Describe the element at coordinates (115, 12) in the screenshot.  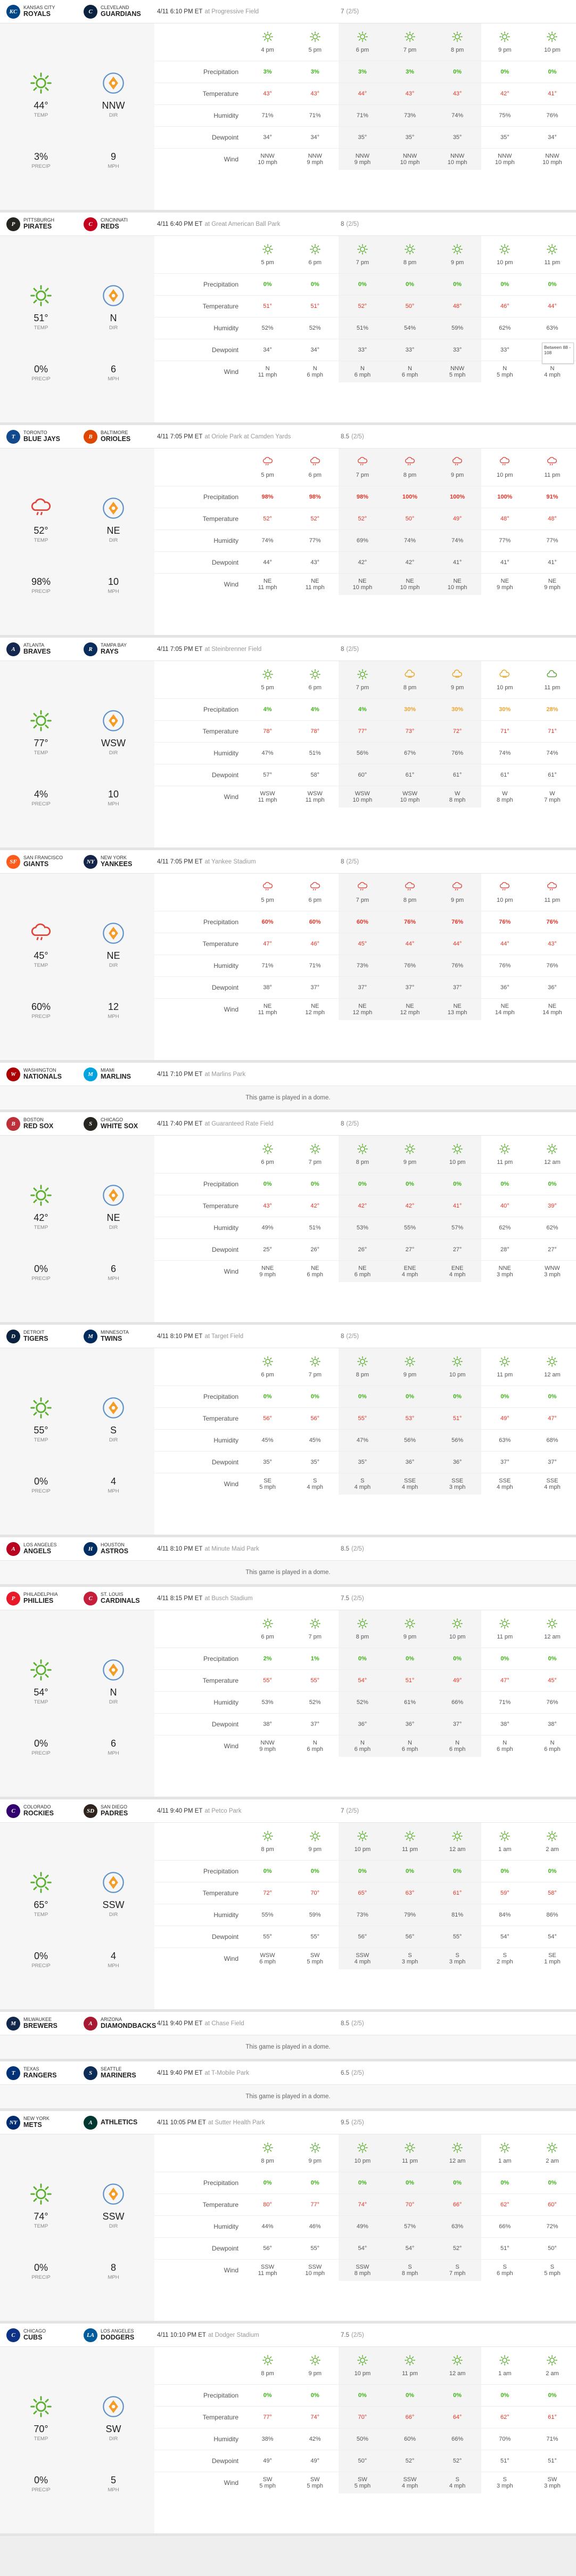
I see `home-team: C Cleveland Guardians` at that location.